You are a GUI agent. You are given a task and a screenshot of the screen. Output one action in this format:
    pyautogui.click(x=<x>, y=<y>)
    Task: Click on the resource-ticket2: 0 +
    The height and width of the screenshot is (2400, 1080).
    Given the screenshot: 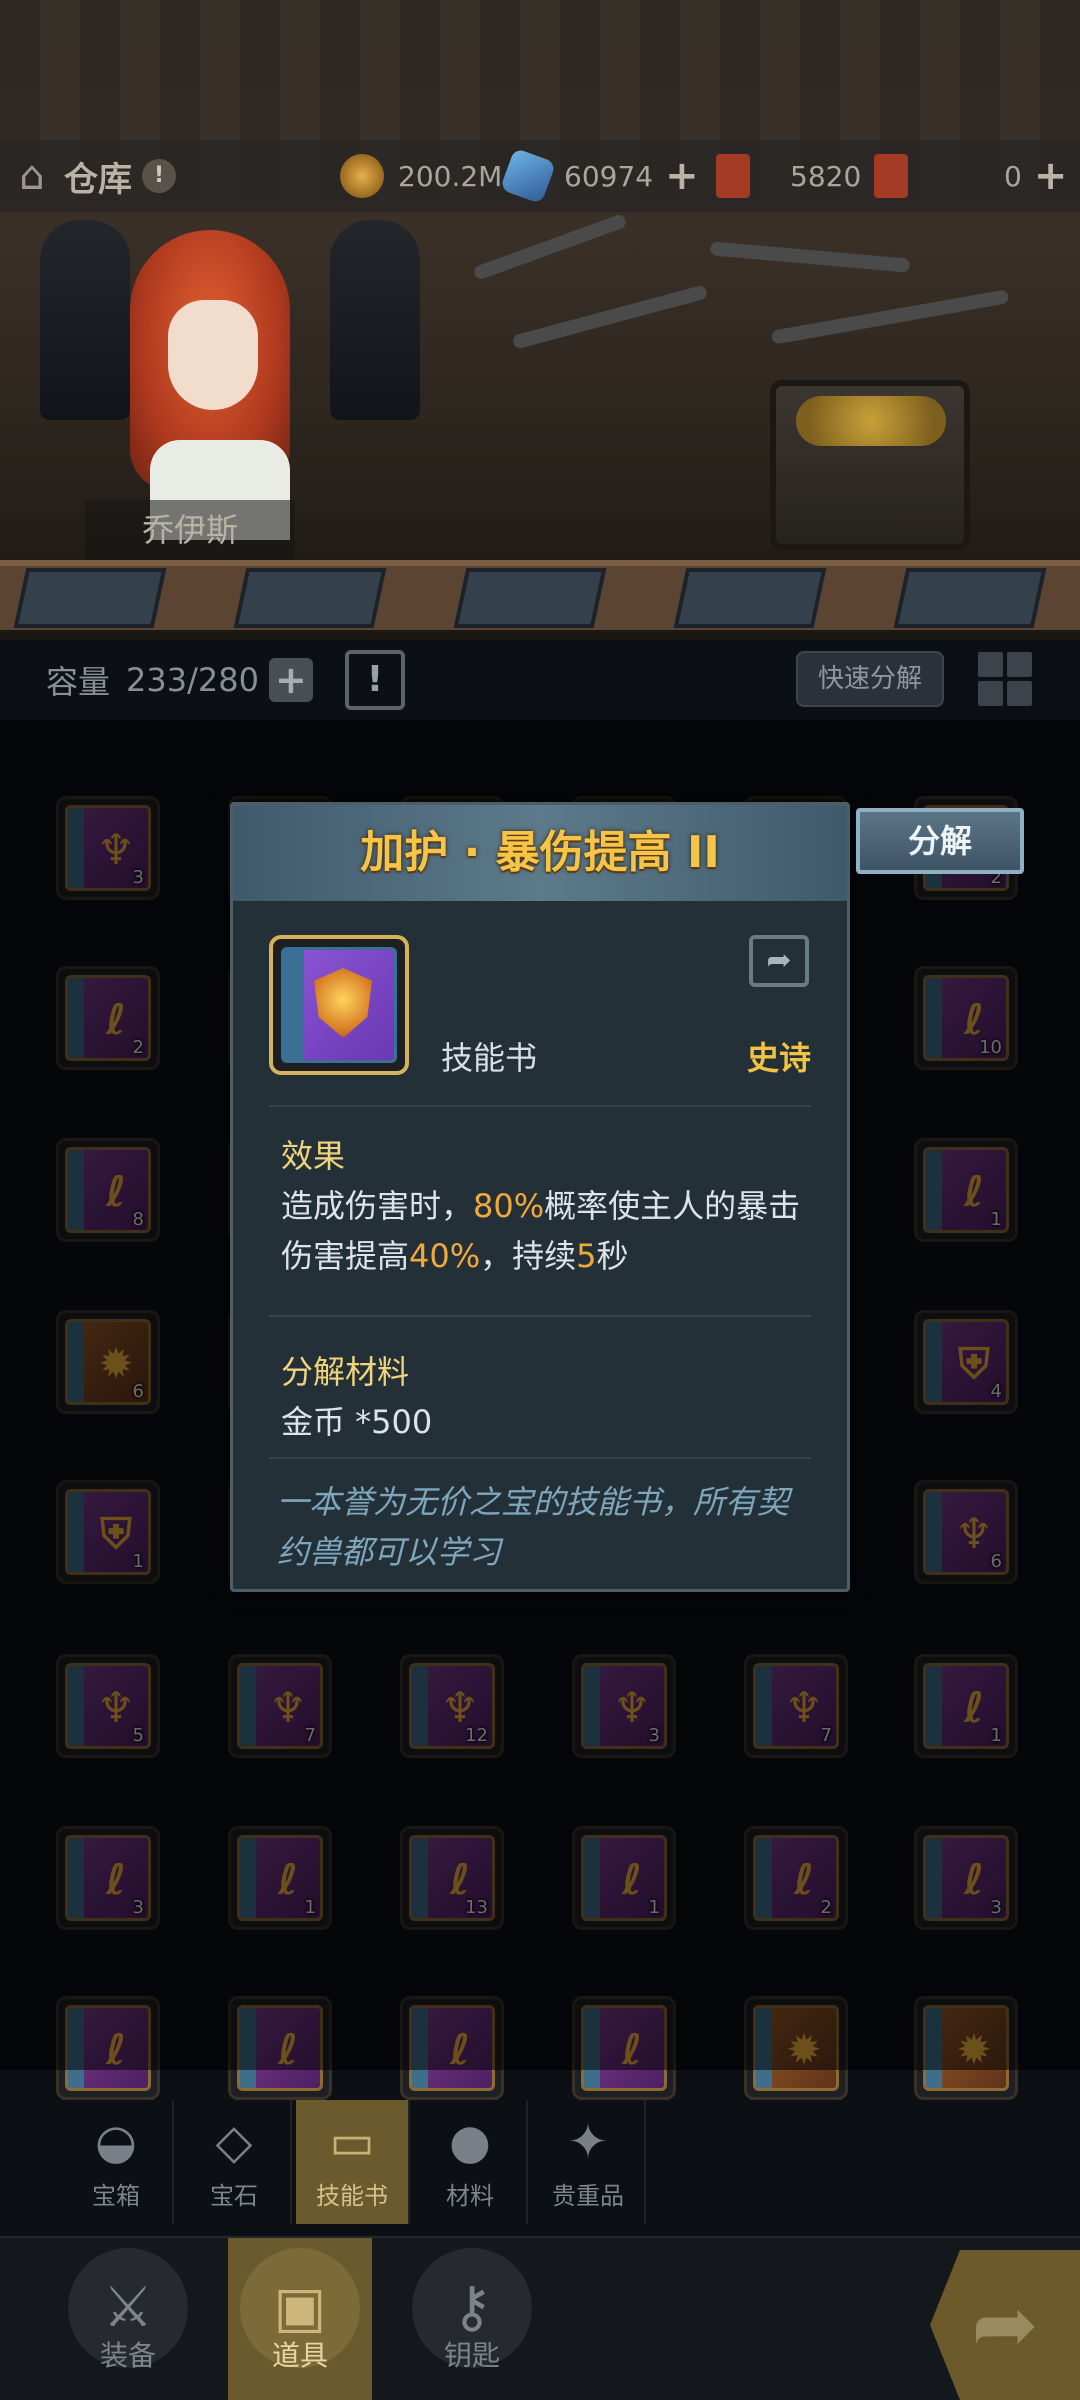 What is the action you would take?
    pyautogui.click(x=970, y=176)
    